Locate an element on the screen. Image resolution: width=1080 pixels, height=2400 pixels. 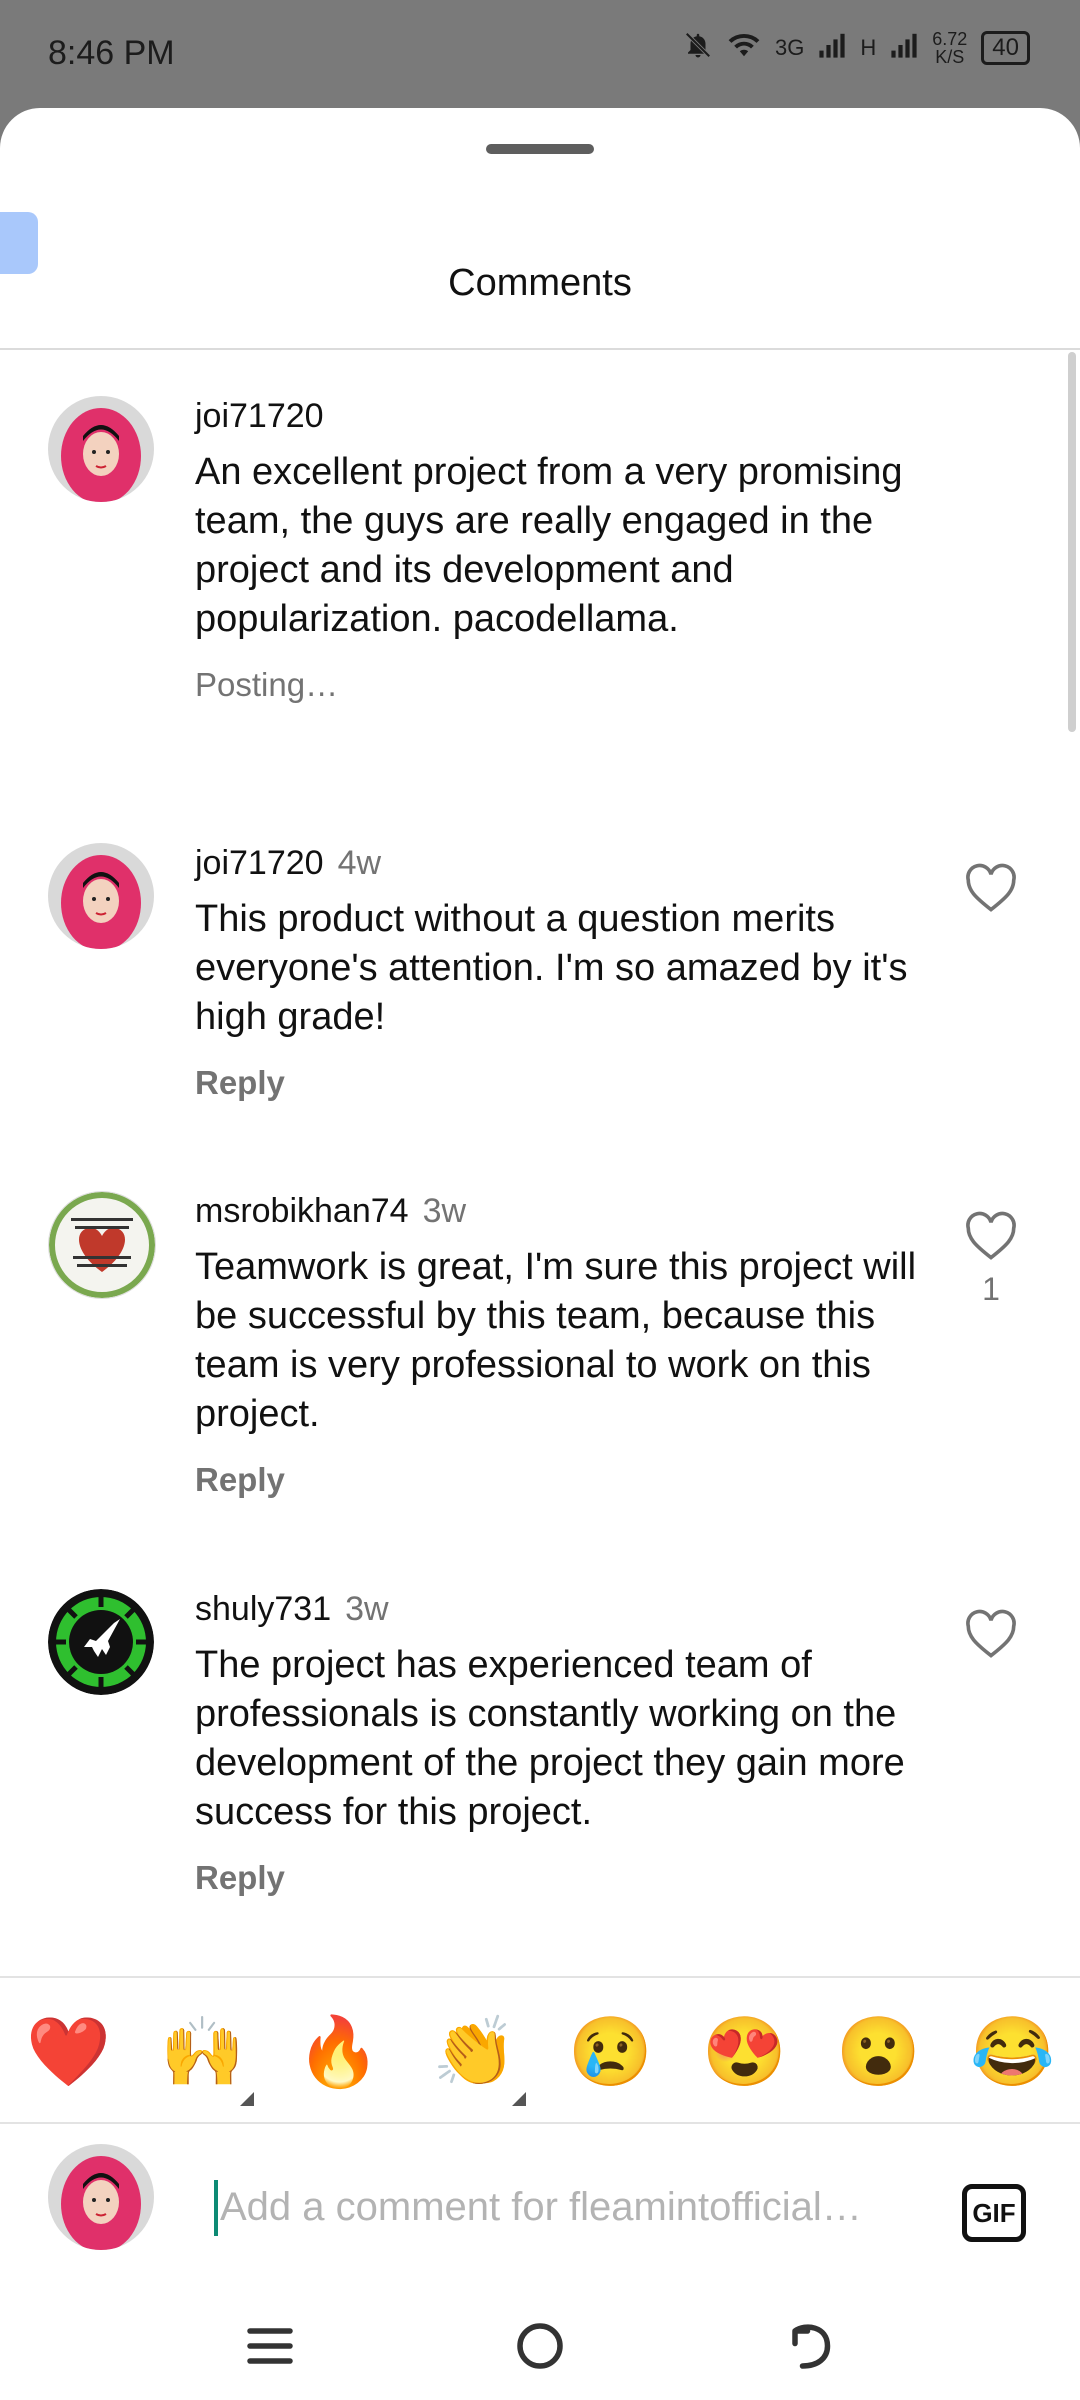
comment-username: msrobikhan74 is located at coordinates (302, 1211).